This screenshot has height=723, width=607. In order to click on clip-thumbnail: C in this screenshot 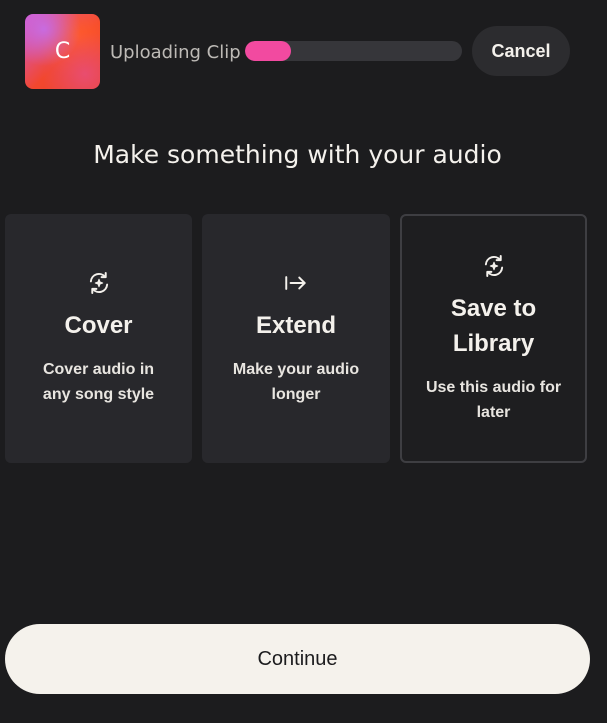, I will do `click(62, 51)`.